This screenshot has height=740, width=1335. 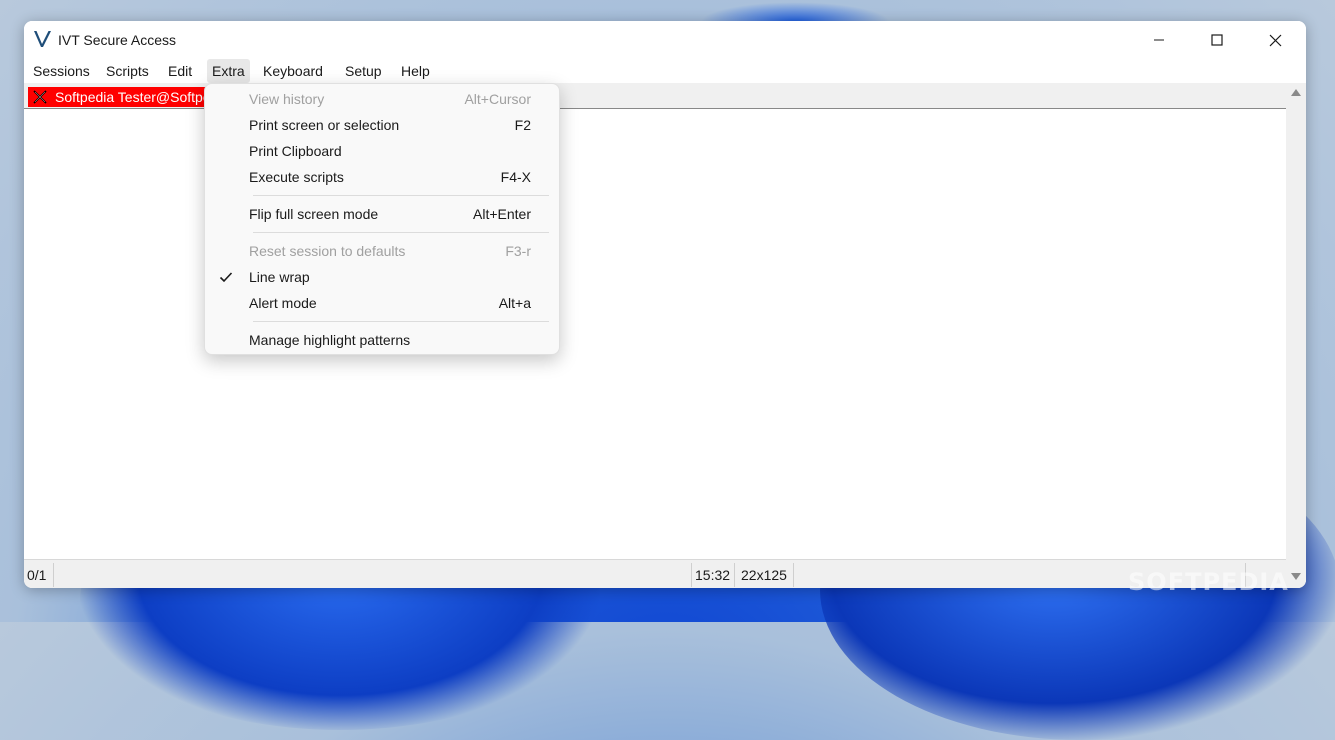 What do you see at coordinates (415, 71) in the screenshot?
I see `menu-help: Help` at bounding box center [415, 71].